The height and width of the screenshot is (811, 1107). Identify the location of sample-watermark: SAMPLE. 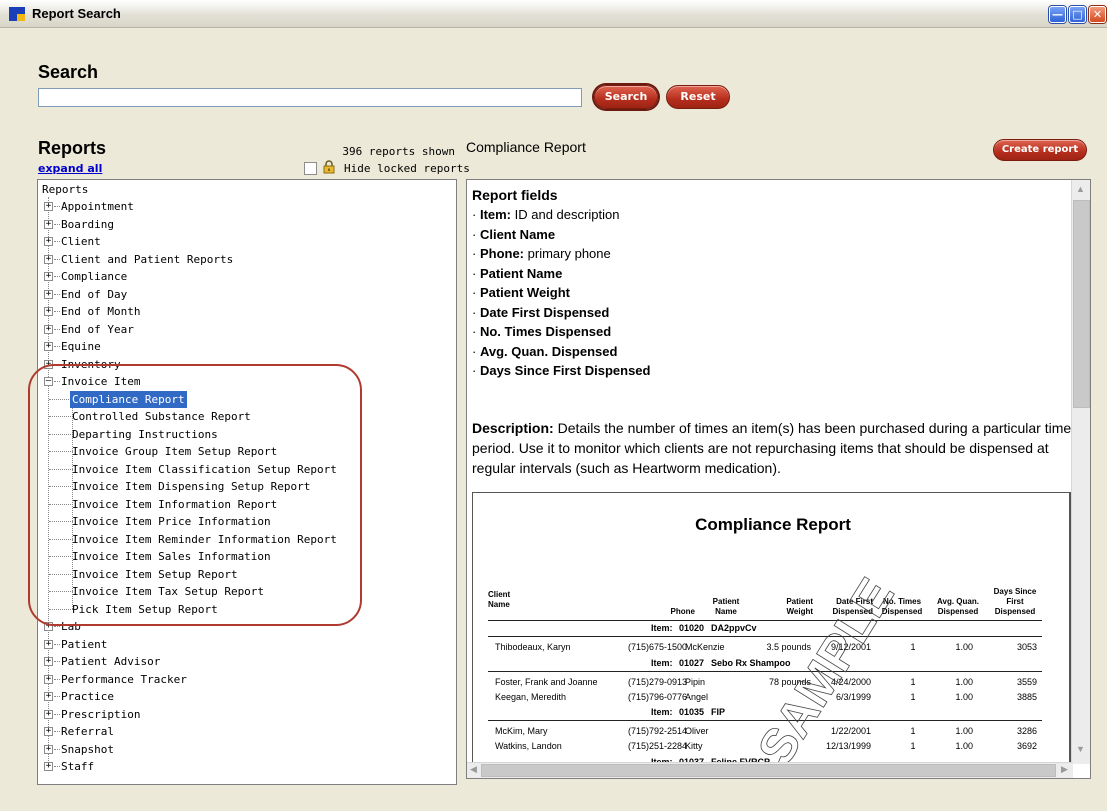
(825, 670).